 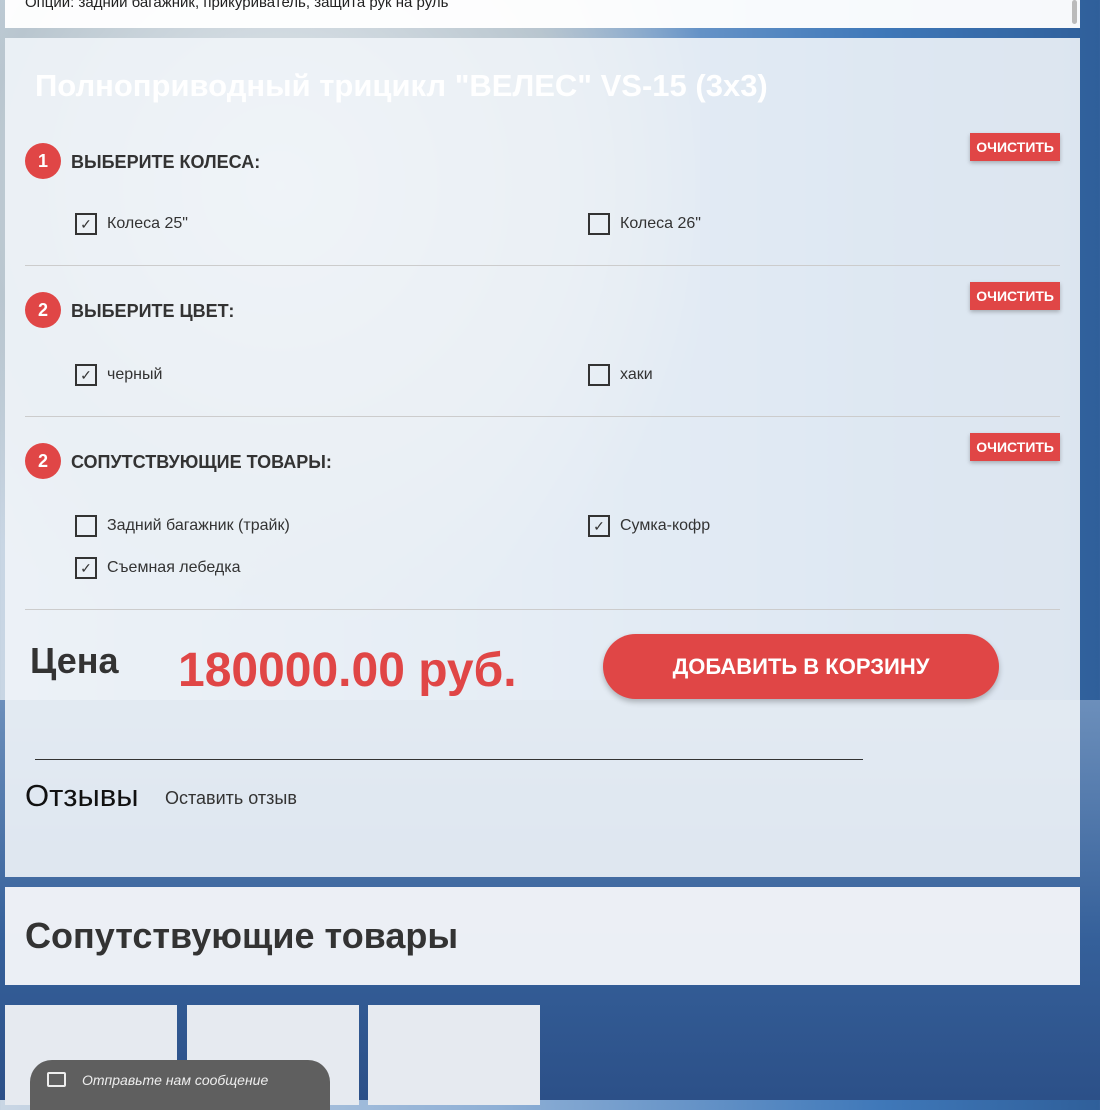 I want to click on option-label: Задний багажник (трайк), so click(x=198, y=525).